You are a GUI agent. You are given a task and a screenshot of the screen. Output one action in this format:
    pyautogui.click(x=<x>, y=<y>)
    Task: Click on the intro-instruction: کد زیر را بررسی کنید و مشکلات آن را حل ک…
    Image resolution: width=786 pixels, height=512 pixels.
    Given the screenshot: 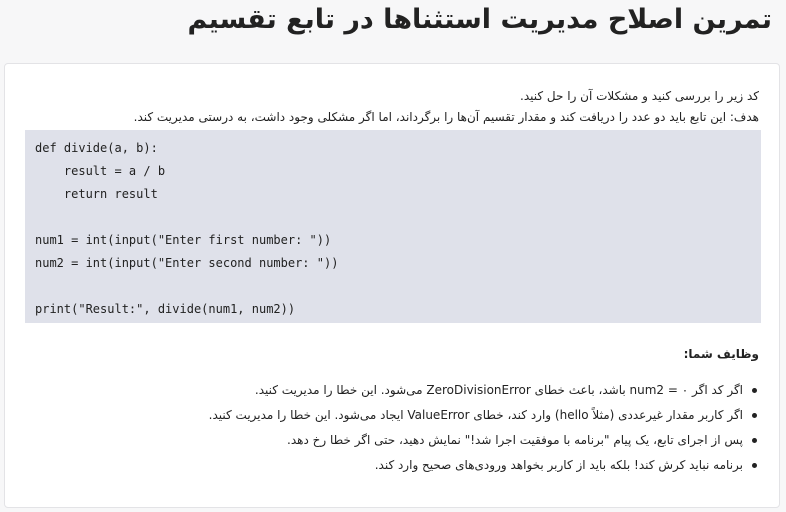 What is the action you would take?
    pyautogui.click(x=639, y=96)
    